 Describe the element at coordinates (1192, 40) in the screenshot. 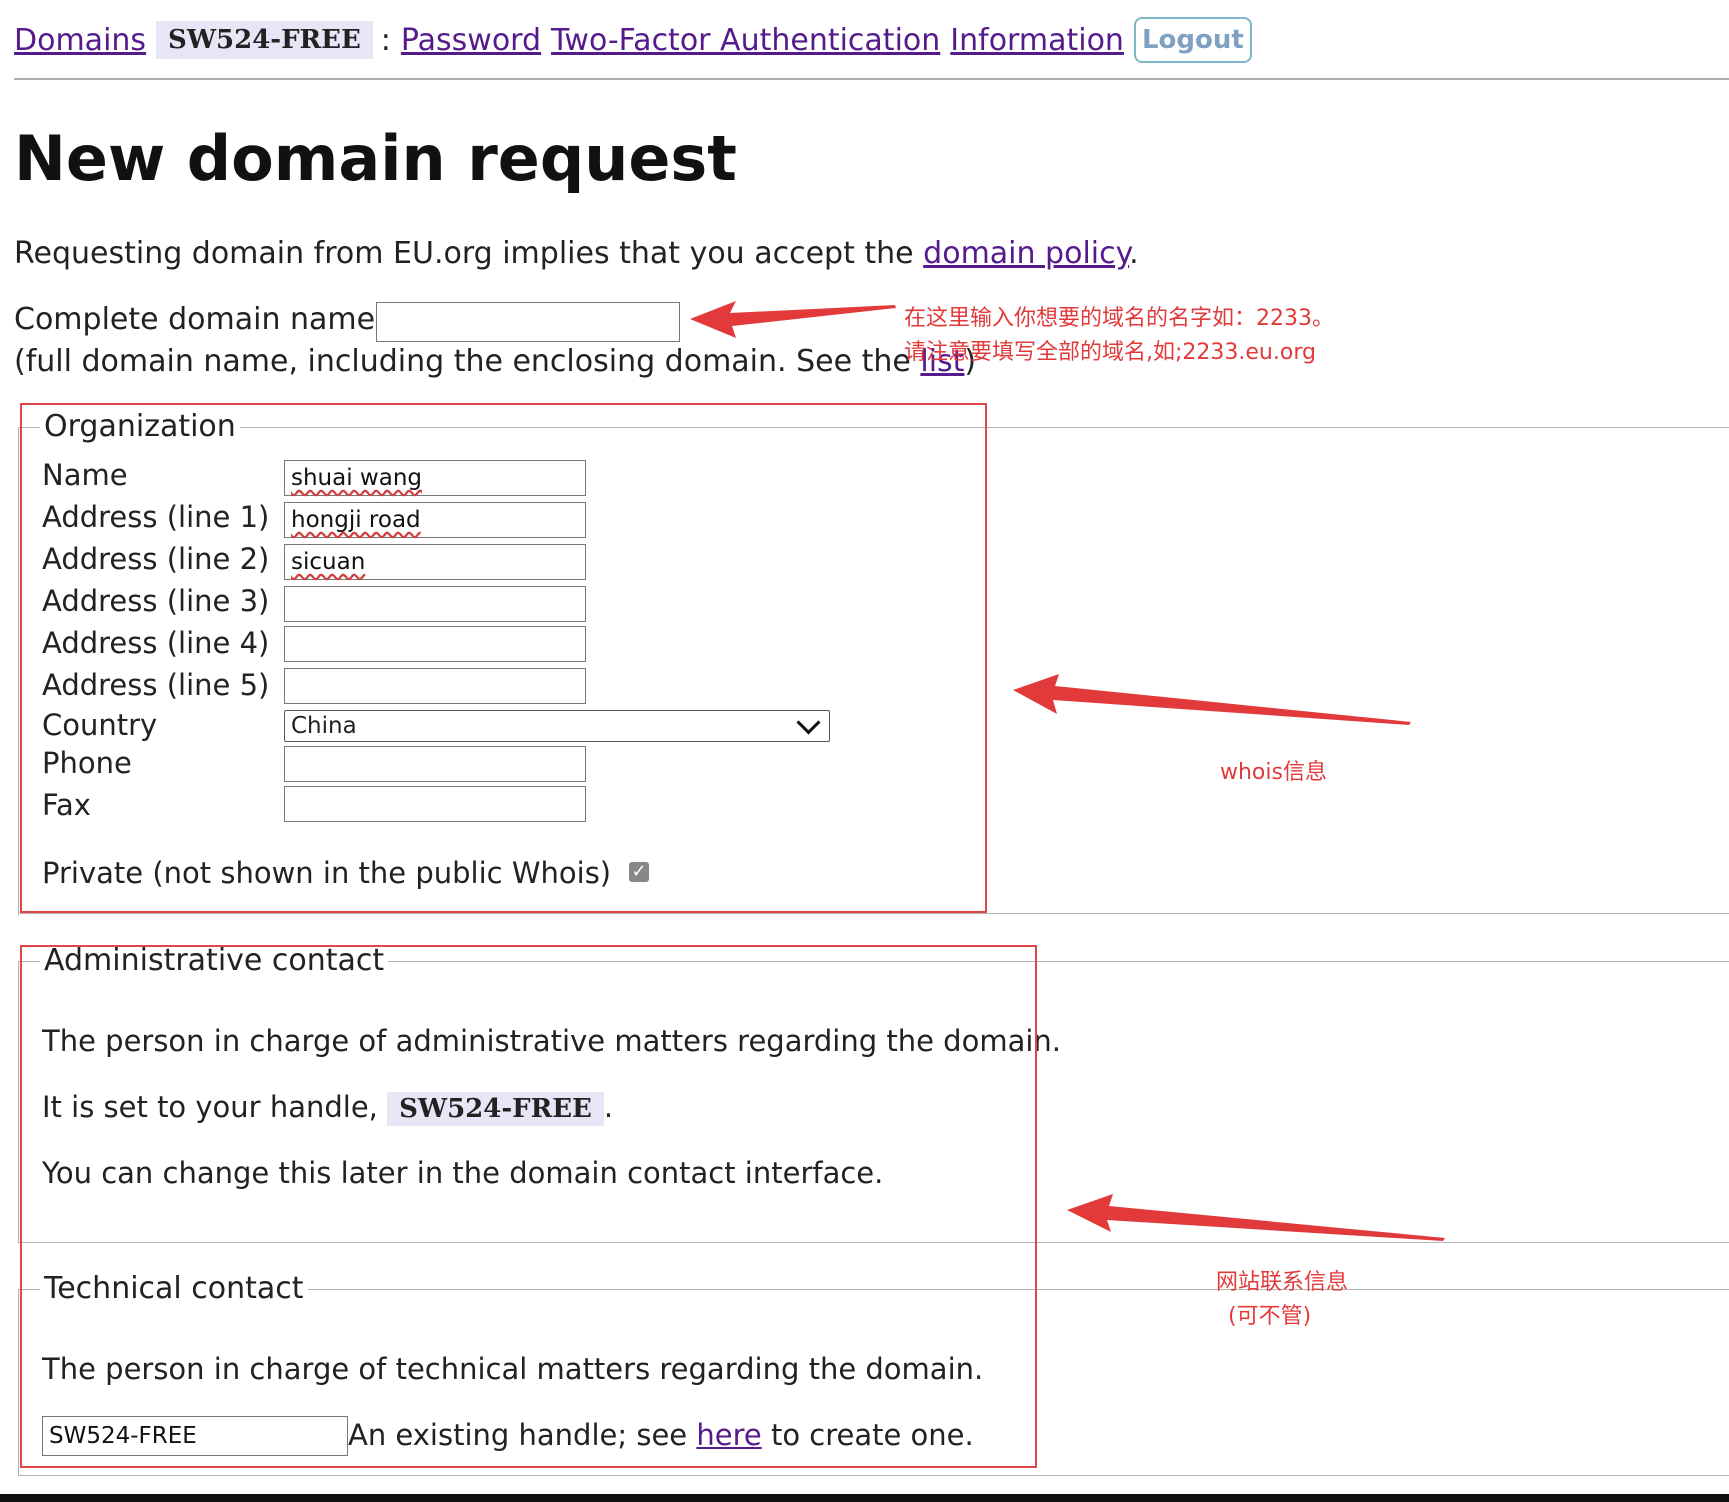

I see `logout-button: Logout` at that location.